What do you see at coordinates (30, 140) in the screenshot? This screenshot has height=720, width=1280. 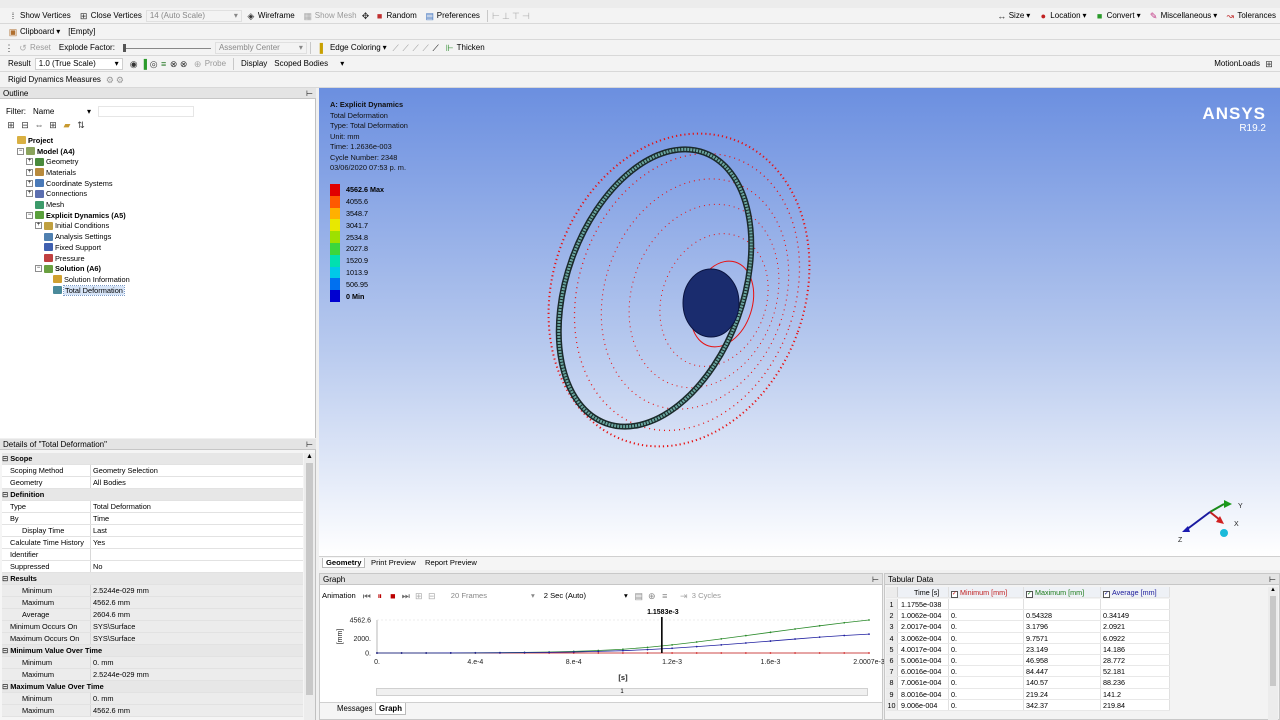 I see `tree-item: Project` at bounding box center [30, 140].